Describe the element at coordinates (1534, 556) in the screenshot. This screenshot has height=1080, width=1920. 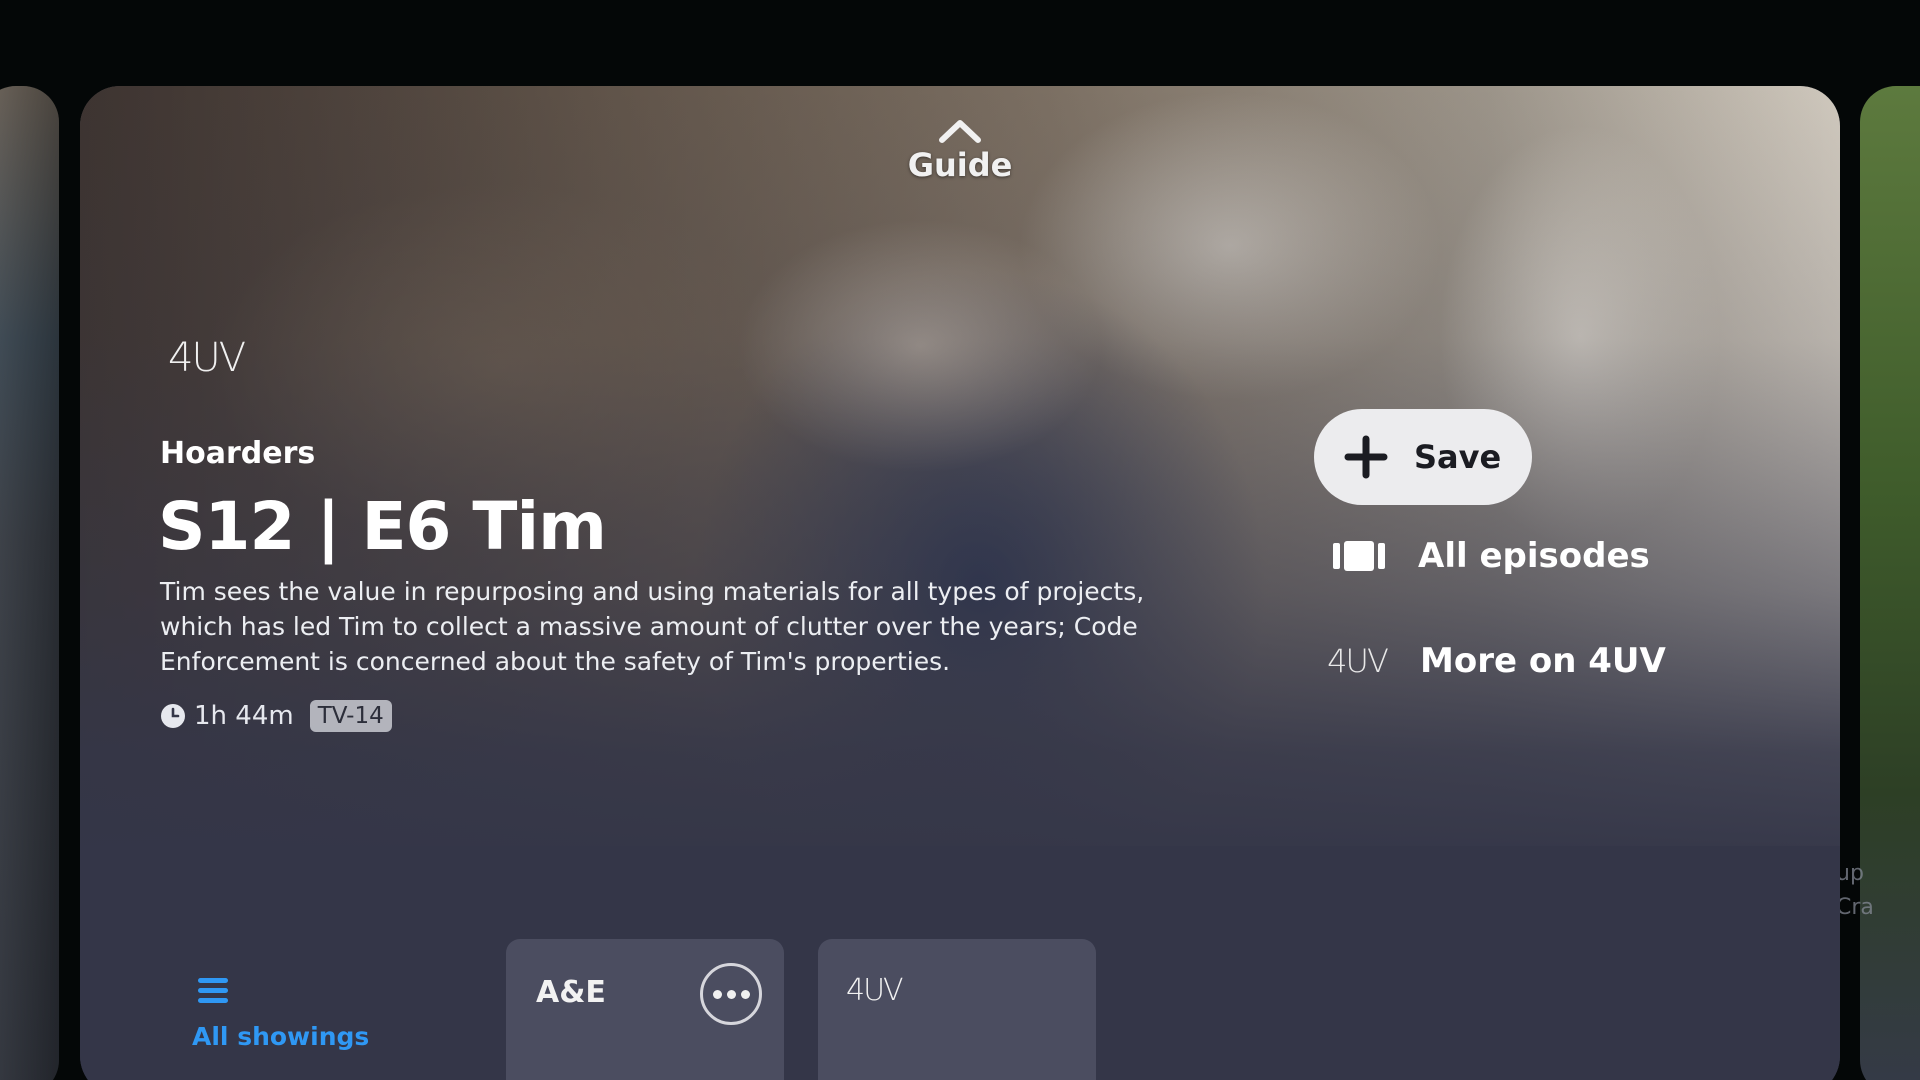
I see `all-episodes-label: All episodes` at that location.